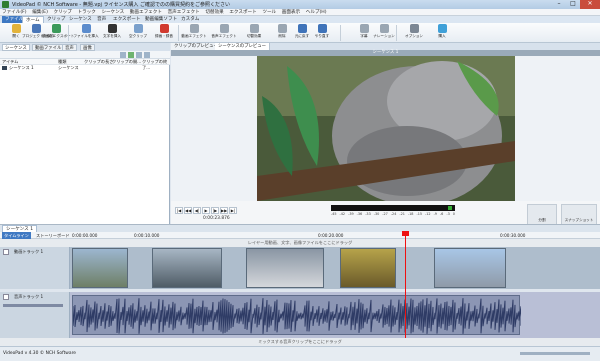  What do you see at coordinates (112, 28) in the screenshot?
I see `text-icon` at bounding box center [112, 28].